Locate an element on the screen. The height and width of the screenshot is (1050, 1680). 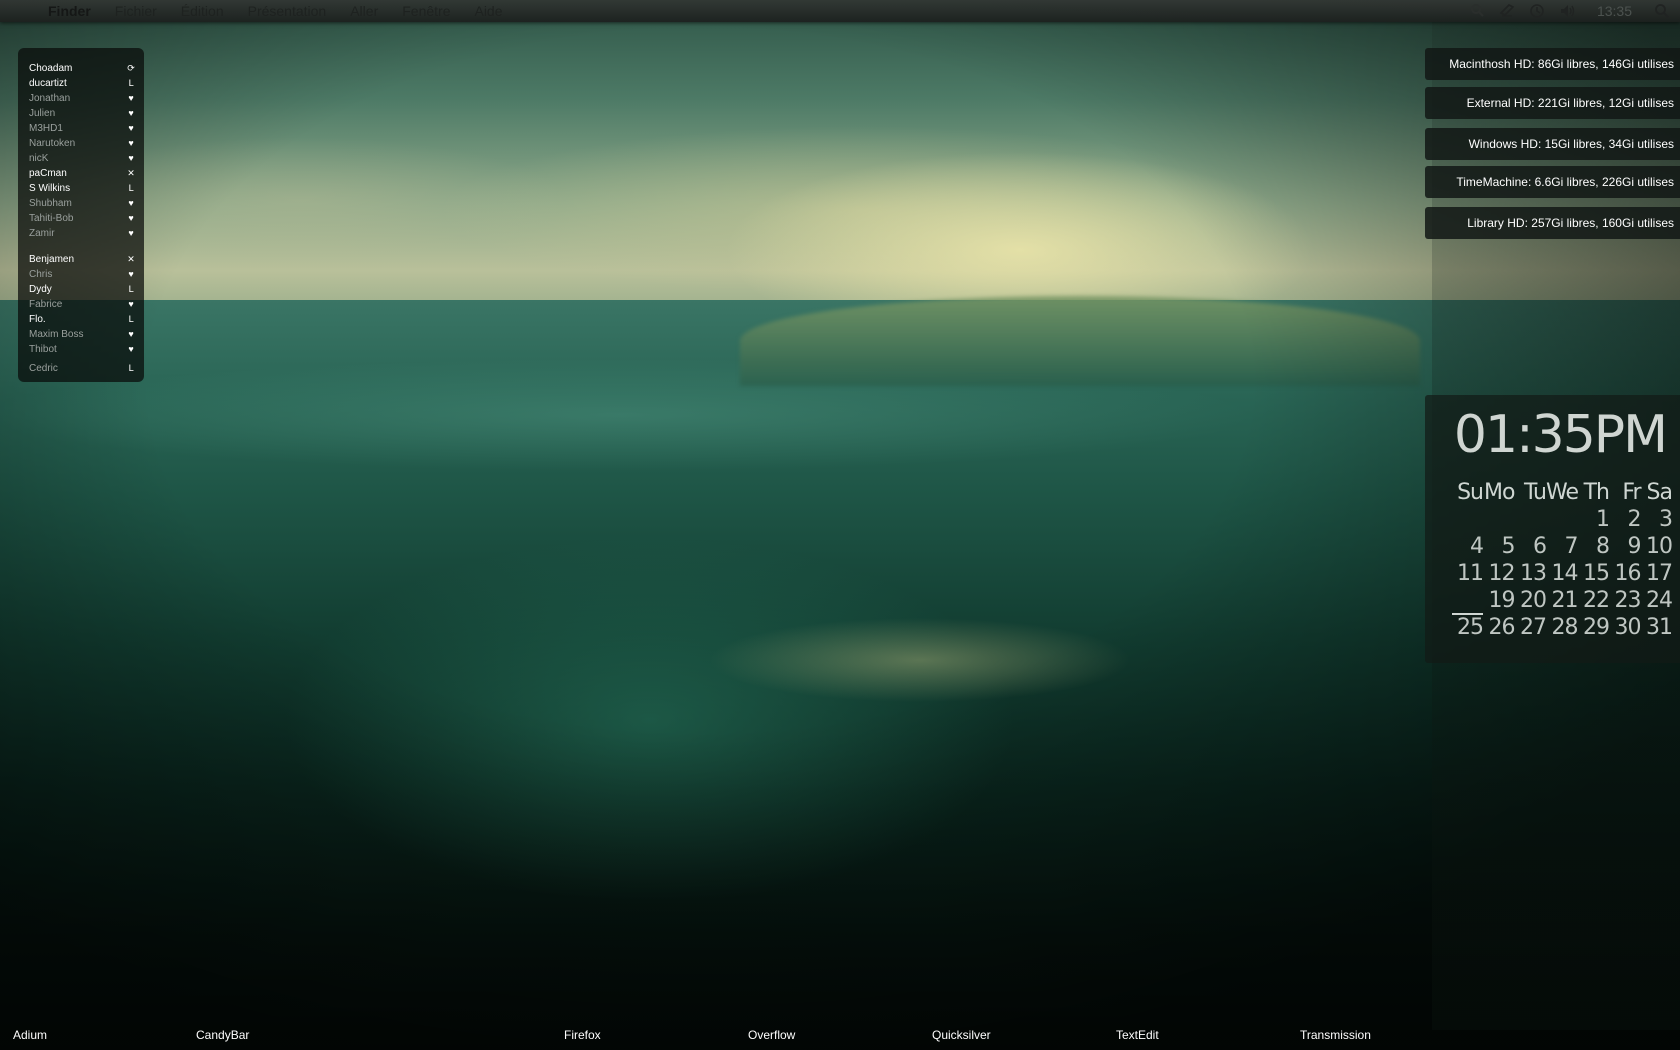
calendar-day: 26 is located at coordinates (1502, 627).